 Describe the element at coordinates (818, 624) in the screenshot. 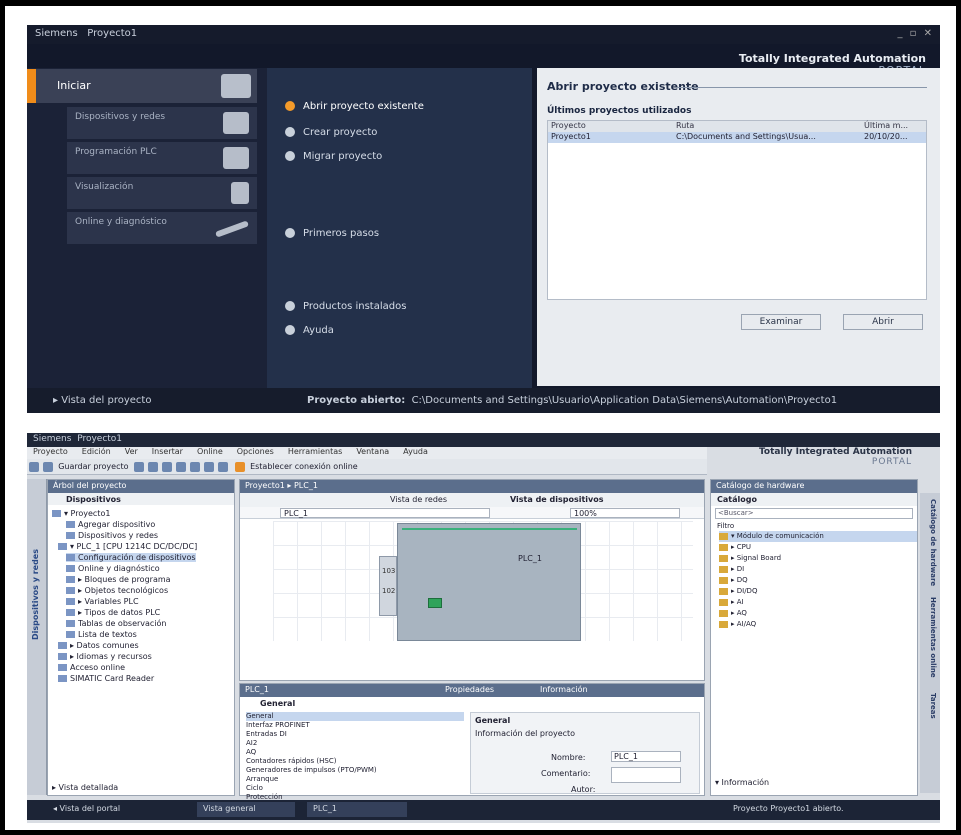

I see `catalog-item: ▸ AI/AQ` at that location.